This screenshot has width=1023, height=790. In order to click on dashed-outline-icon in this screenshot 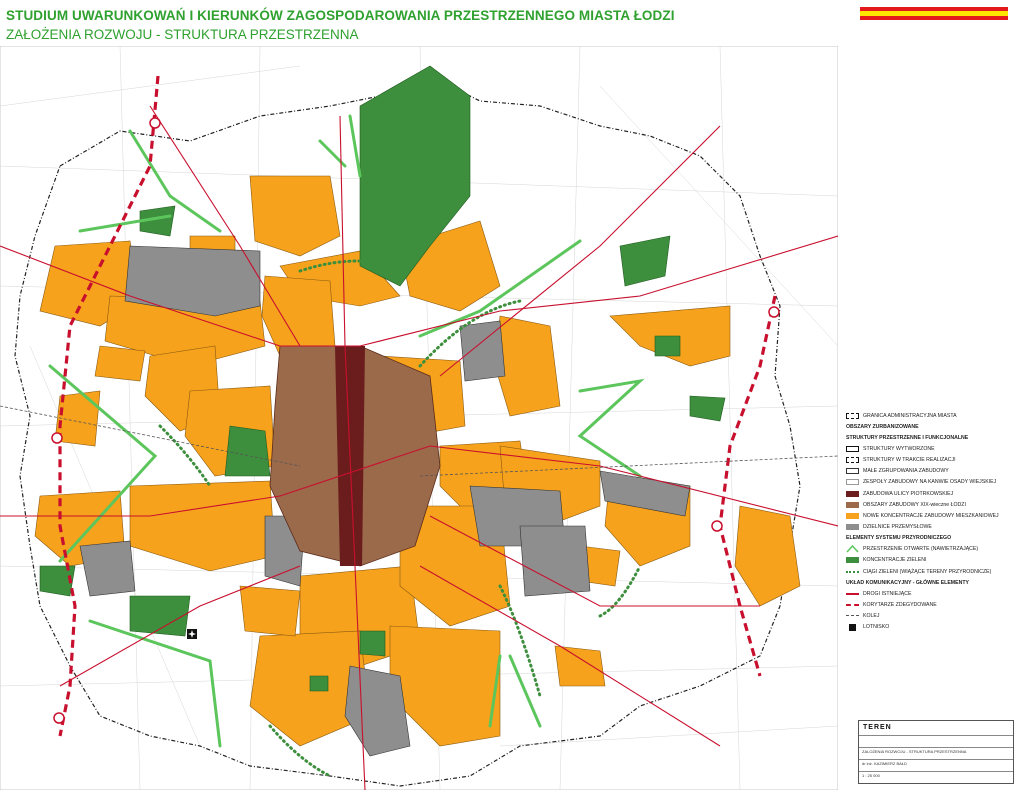, I will do `click(852, 459)`.